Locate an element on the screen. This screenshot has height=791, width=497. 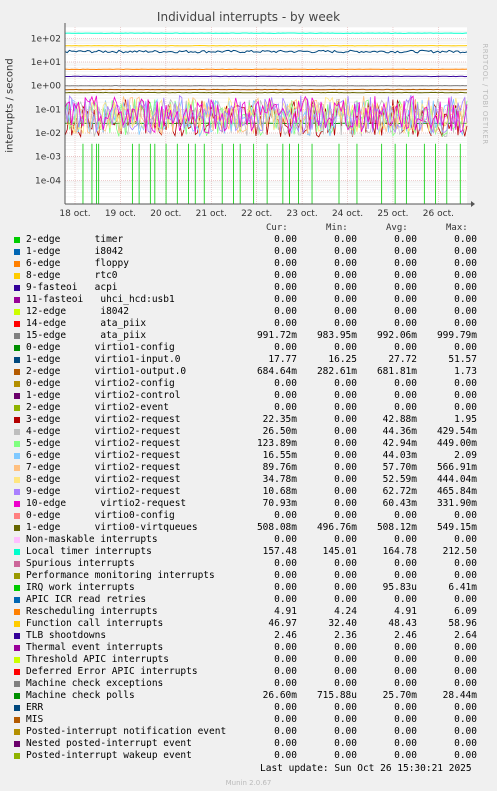
y-tick-label: 1e-01 is located at coordinates (48, 110).